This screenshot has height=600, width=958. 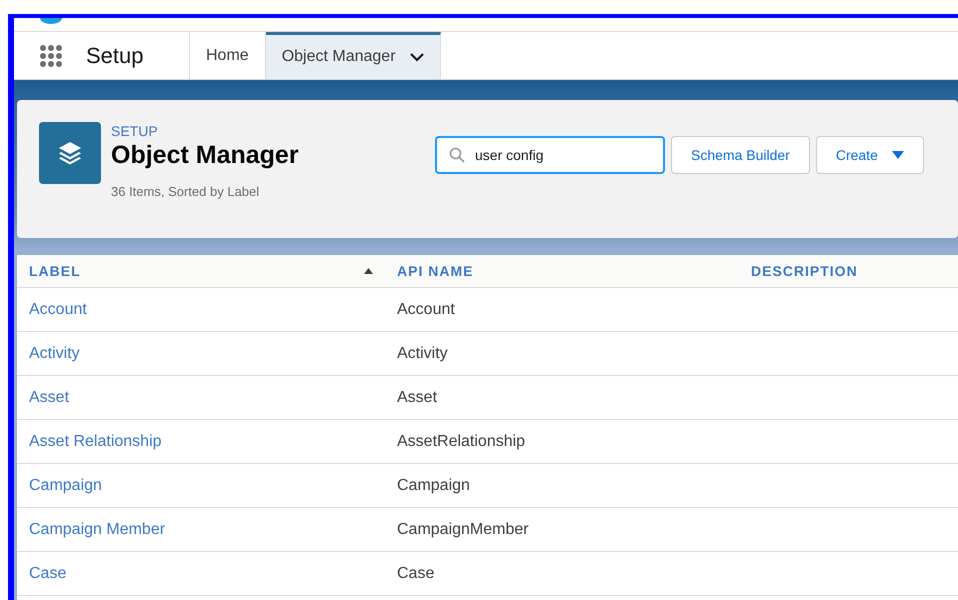 I want to click on layers-icon, so click(x=70, y=153).